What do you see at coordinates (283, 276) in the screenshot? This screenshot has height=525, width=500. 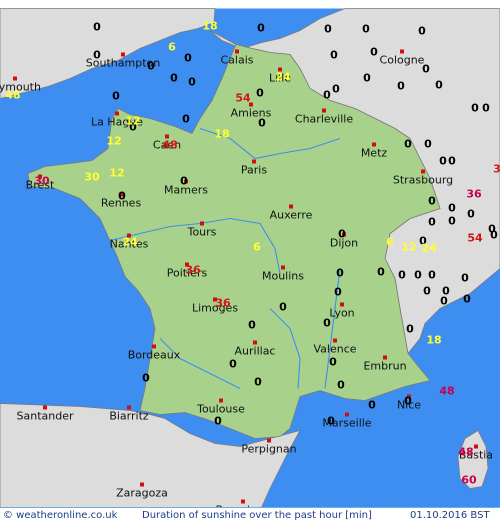 I see `city-name: Moulins` at bounding box center [283, 276].